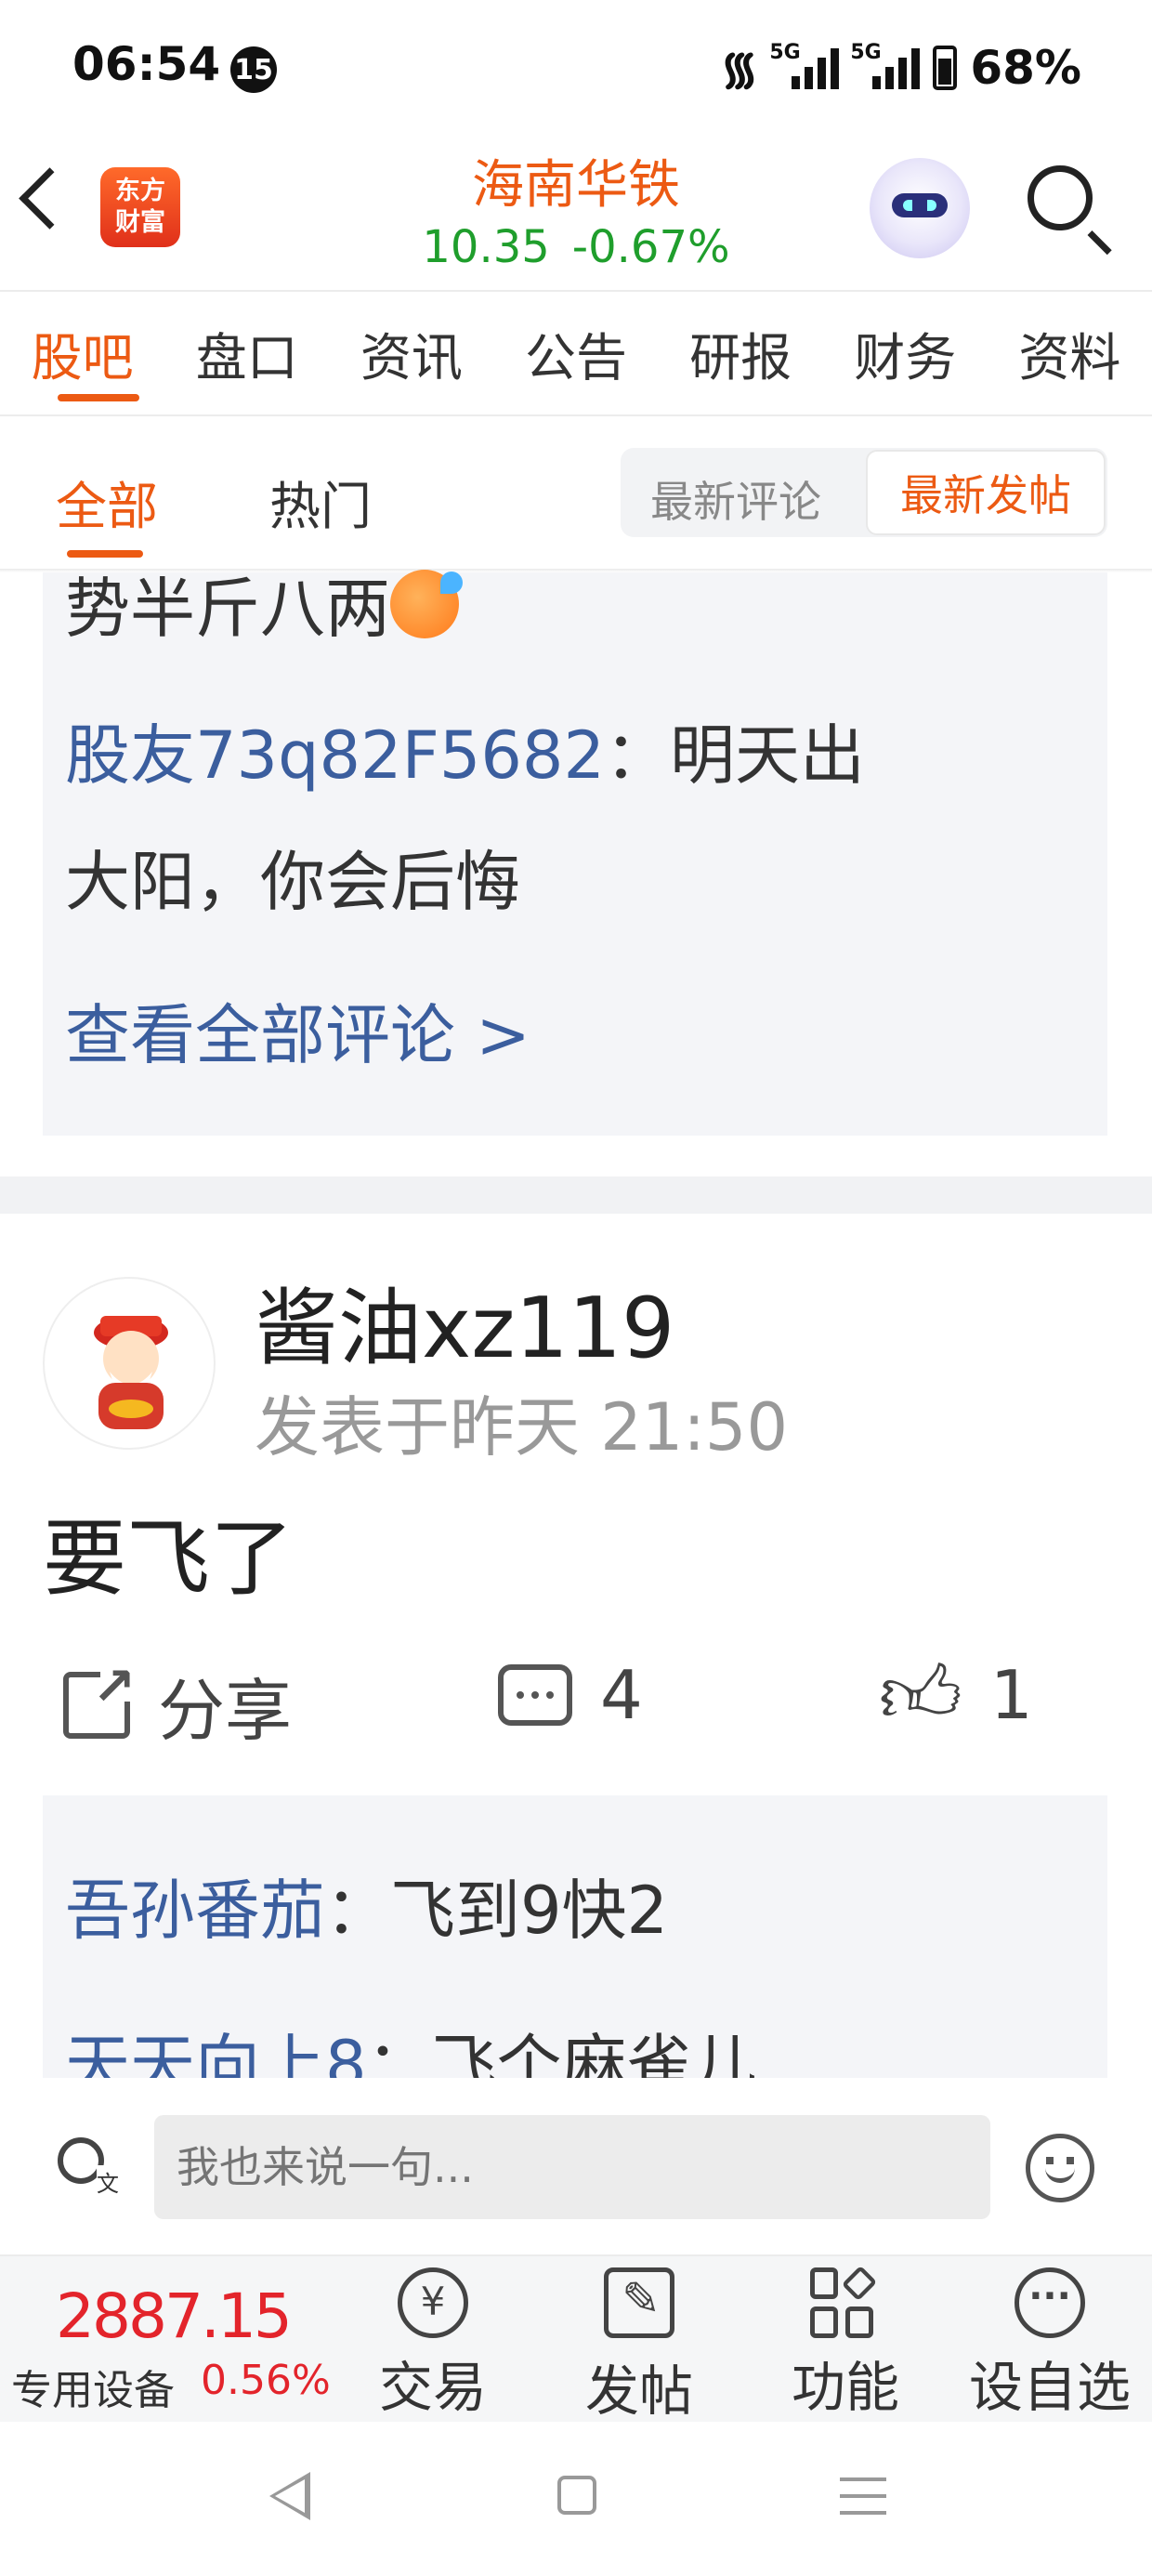 The image size is (1152, 2576). I want to click on nav-trade: ¥ 交易, so click(433, 2344).